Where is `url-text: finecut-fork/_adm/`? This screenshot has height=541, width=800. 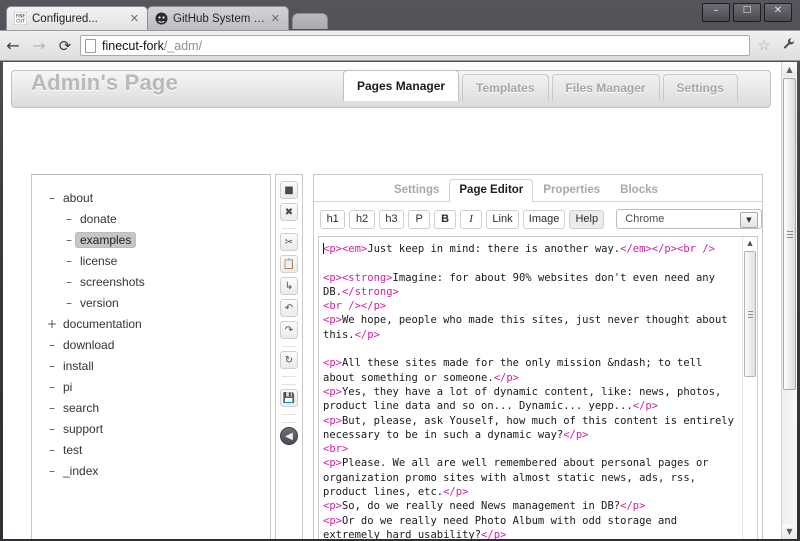
url-text: finecut-fork/_adm/ is located at coordinates (152, 46).